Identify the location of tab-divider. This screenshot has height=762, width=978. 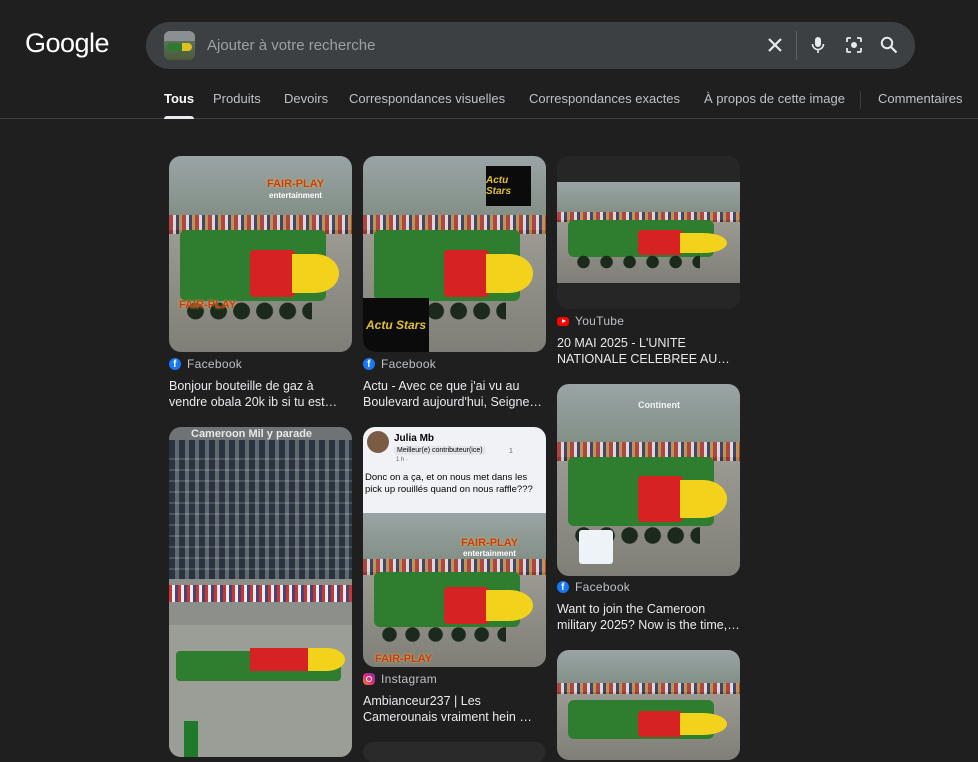
(860, 100).